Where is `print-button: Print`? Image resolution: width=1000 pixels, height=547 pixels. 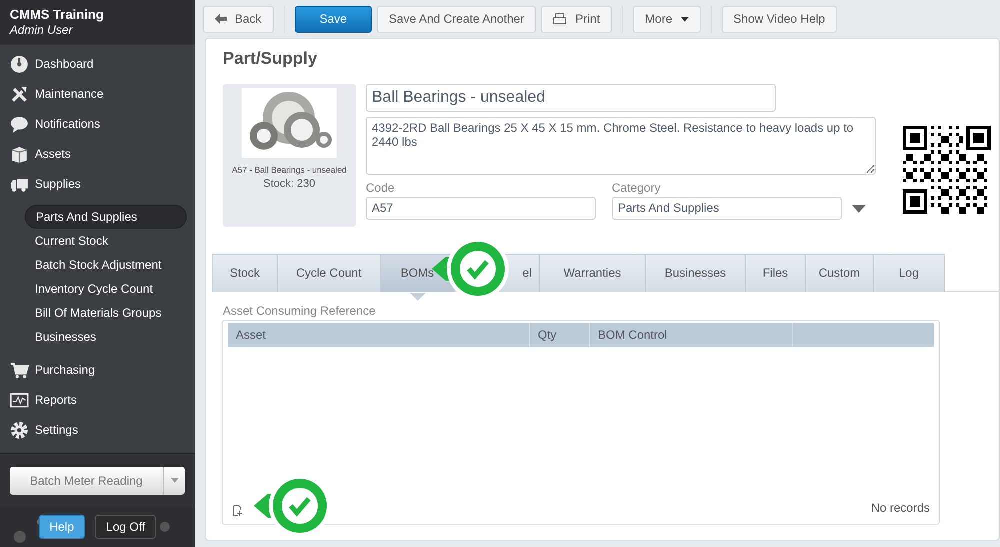
print-button: Print is located at coordinates (576, 19).